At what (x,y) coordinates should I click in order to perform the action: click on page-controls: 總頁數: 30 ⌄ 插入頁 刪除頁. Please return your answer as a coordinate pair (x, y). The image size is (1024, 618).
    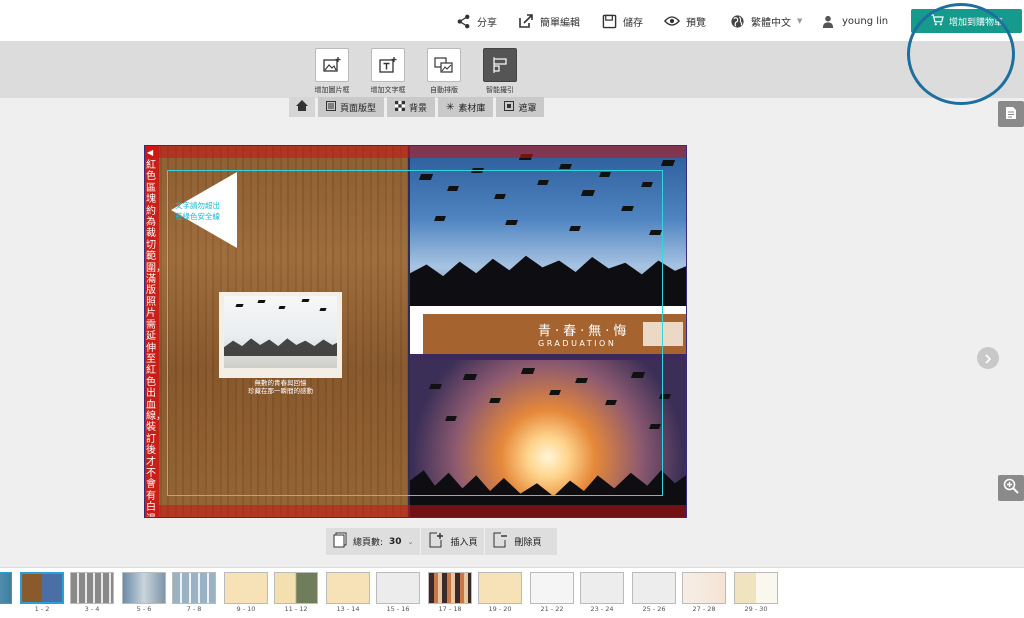
    Looking at the image, I should click on (441, 541).